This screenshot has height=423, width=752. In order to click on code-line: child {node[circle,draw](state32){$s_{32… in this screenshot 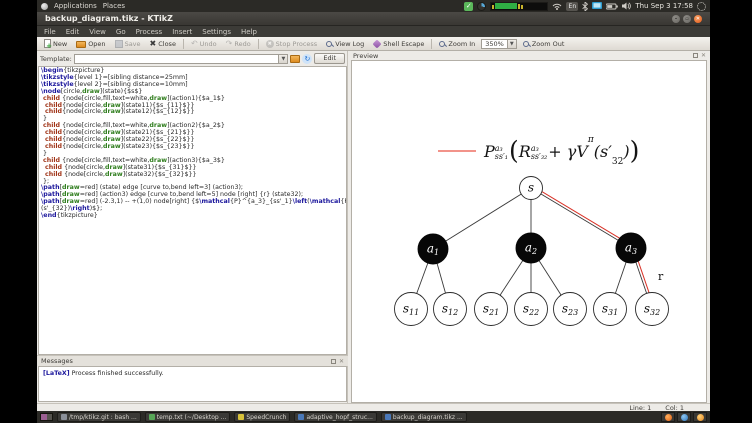, I will do `click(193, 175)`.